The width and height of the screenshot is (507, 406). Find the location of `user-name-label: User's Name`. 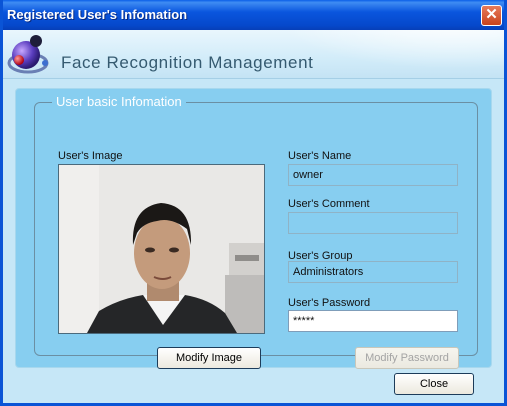

user-name-label: User's Name is located at coordinates (320, 156).